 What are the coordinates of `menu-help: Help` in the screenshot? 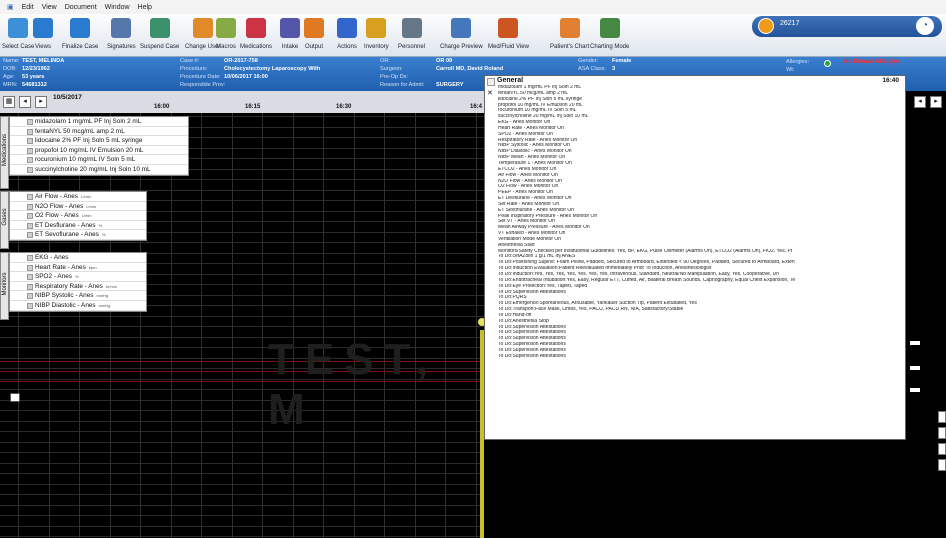 It's located at (145, 7).